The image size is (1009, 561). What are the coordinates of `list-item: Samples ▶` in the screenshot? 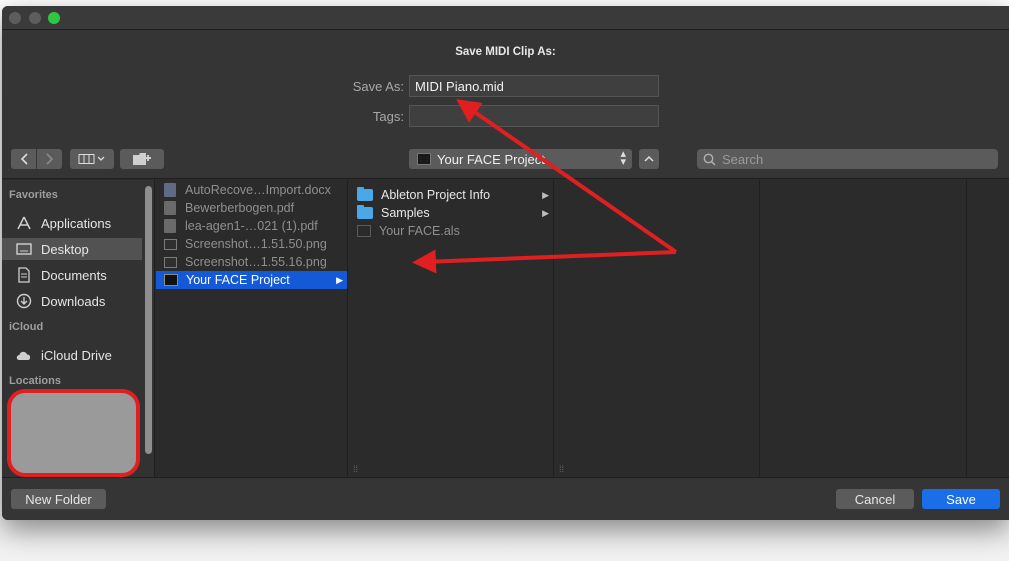 It's located at (451, 213).